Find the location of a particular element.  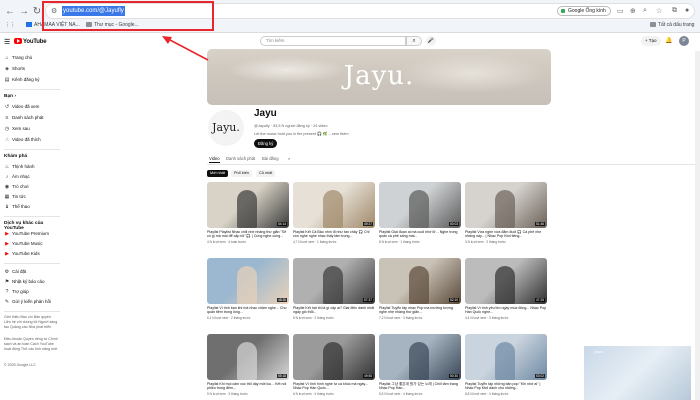

sidebar-section-you: Bạn › is located at coordinates (10, 96).